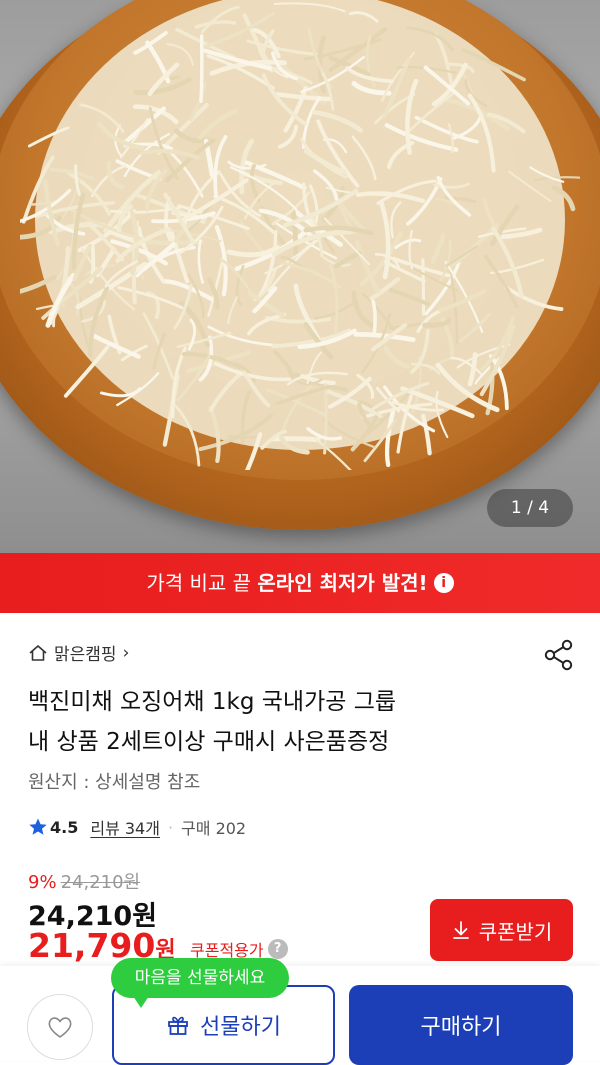 Image resolution: width=600 pixels, height=1065 pixels. I want to click on original-price: 24,210원, so click(100, 882).